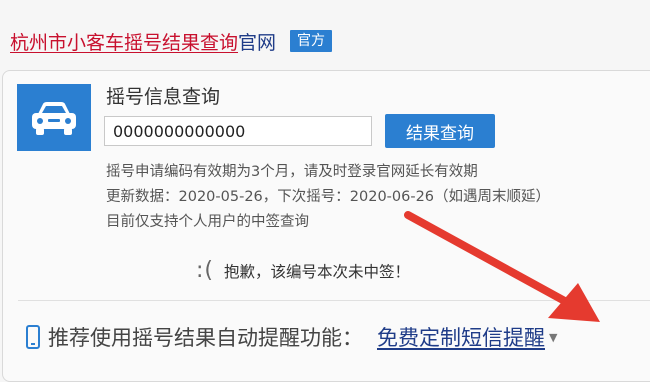 The height and width of the screenshot is (382, 650). I want to click on page-title-row: 杭州市小客车摇号结果查询 官网 官方, so click(171, 41).